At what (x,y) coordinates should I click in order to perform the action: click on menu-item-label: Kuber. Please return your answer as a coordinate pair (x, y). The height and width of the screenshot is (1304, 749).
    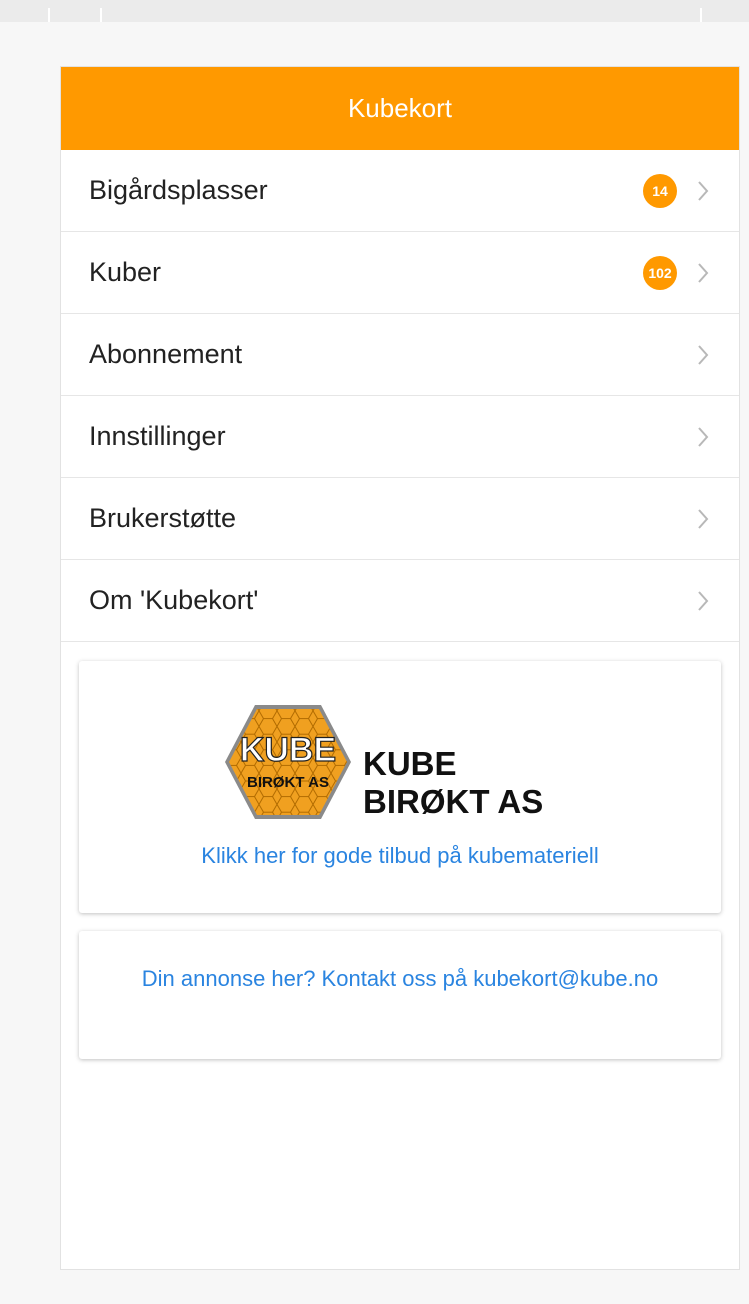
    Looking at the image, I should click on (125, 272).